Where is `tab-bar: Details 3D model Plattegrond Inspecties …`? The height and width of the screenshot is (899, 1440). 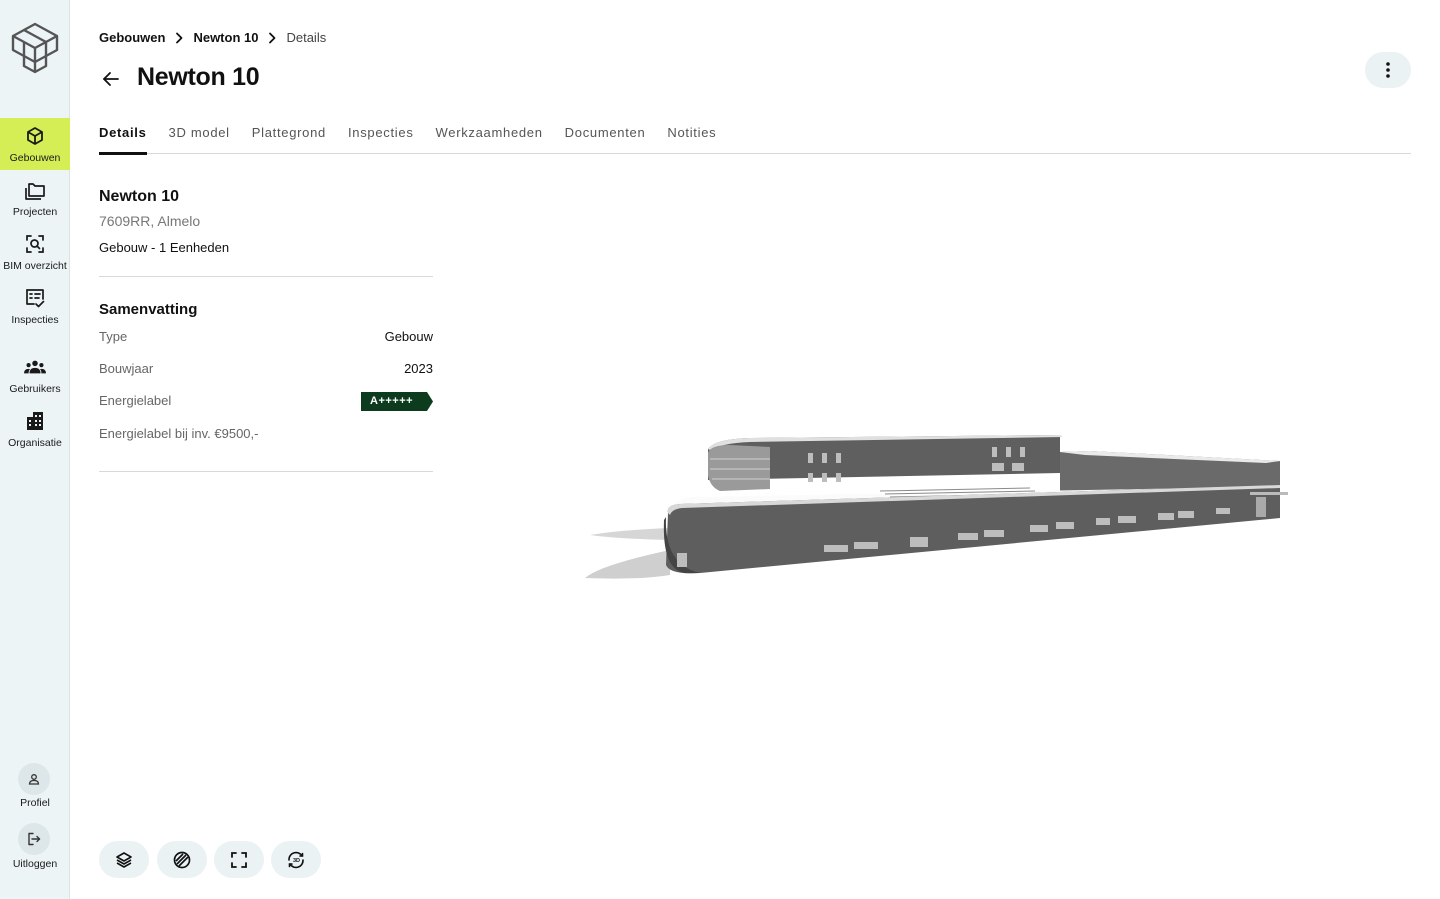 tab-bar: Details 3D model Plattegrond Inspecties … is located at coordinates (755, 140).